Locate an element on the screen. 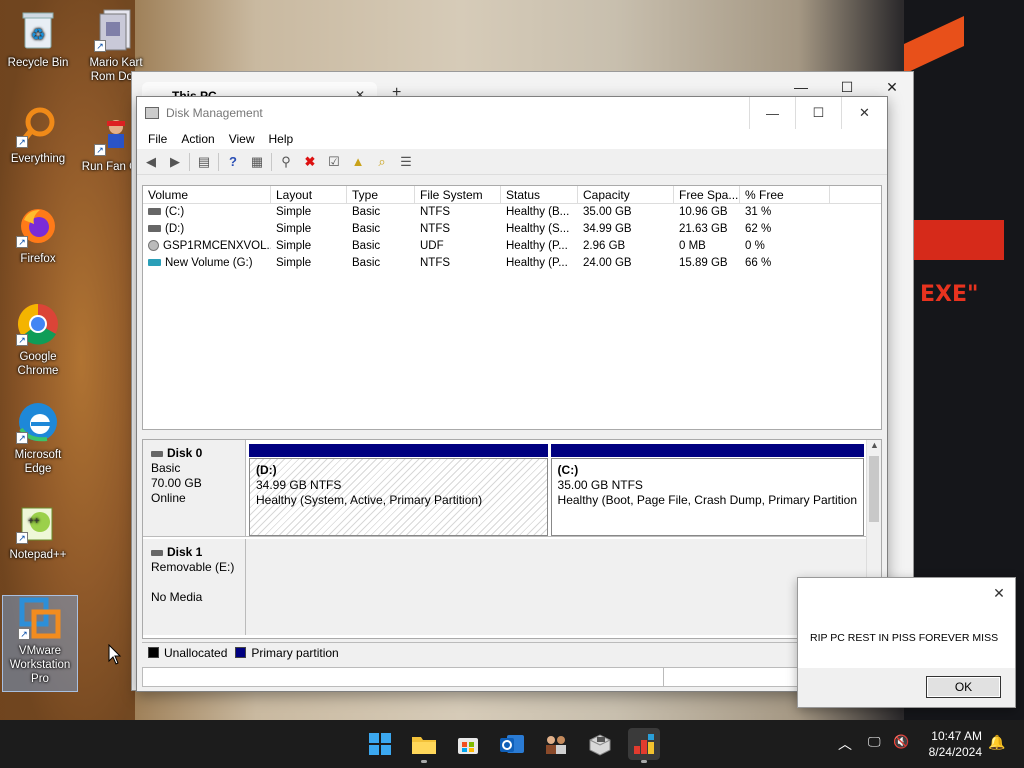 Image resolution: width=1024 pixels, height=768 pixels. help-icon: ? is located at coordinates (233, 162).